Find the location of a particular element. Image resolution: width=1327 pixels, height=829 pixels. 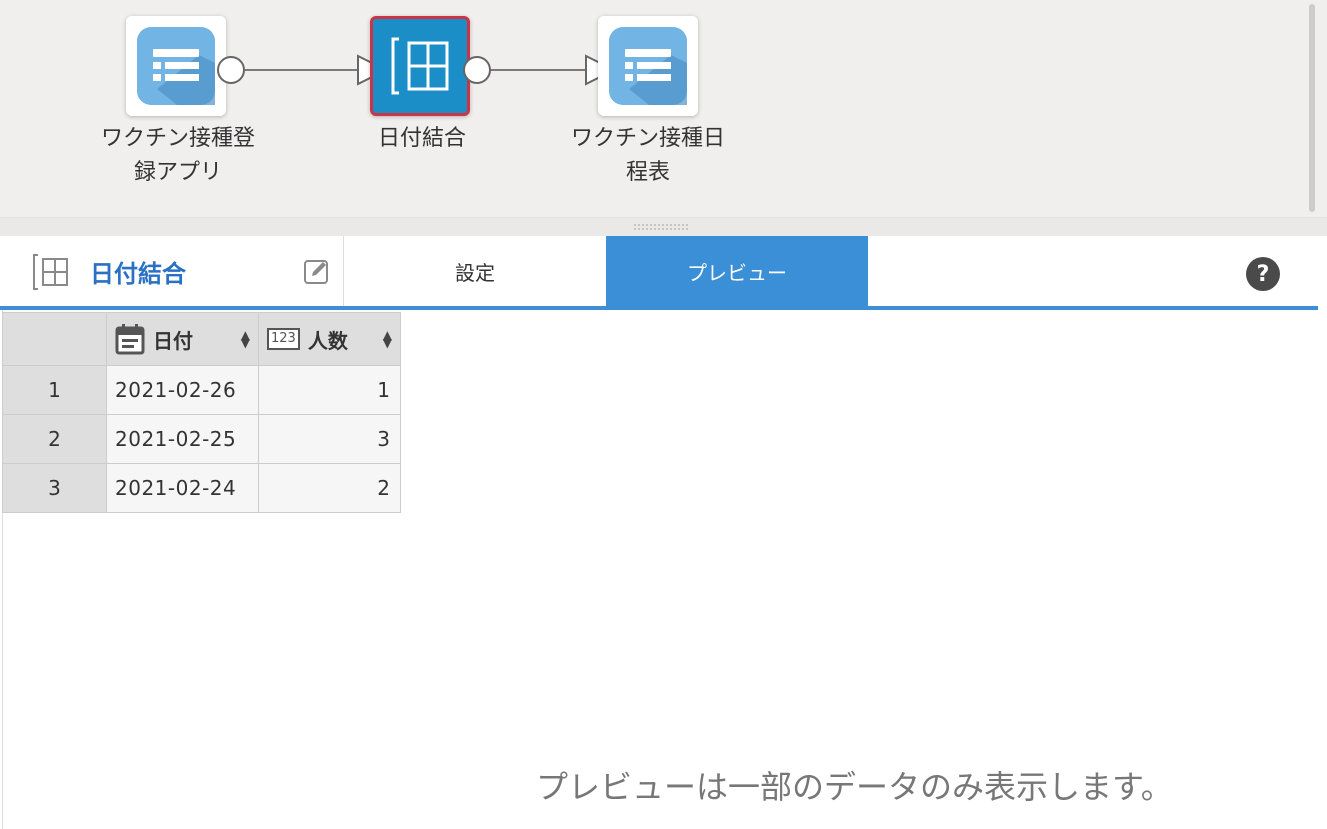

cell-count: 2 is located at coordinates (329, 488).